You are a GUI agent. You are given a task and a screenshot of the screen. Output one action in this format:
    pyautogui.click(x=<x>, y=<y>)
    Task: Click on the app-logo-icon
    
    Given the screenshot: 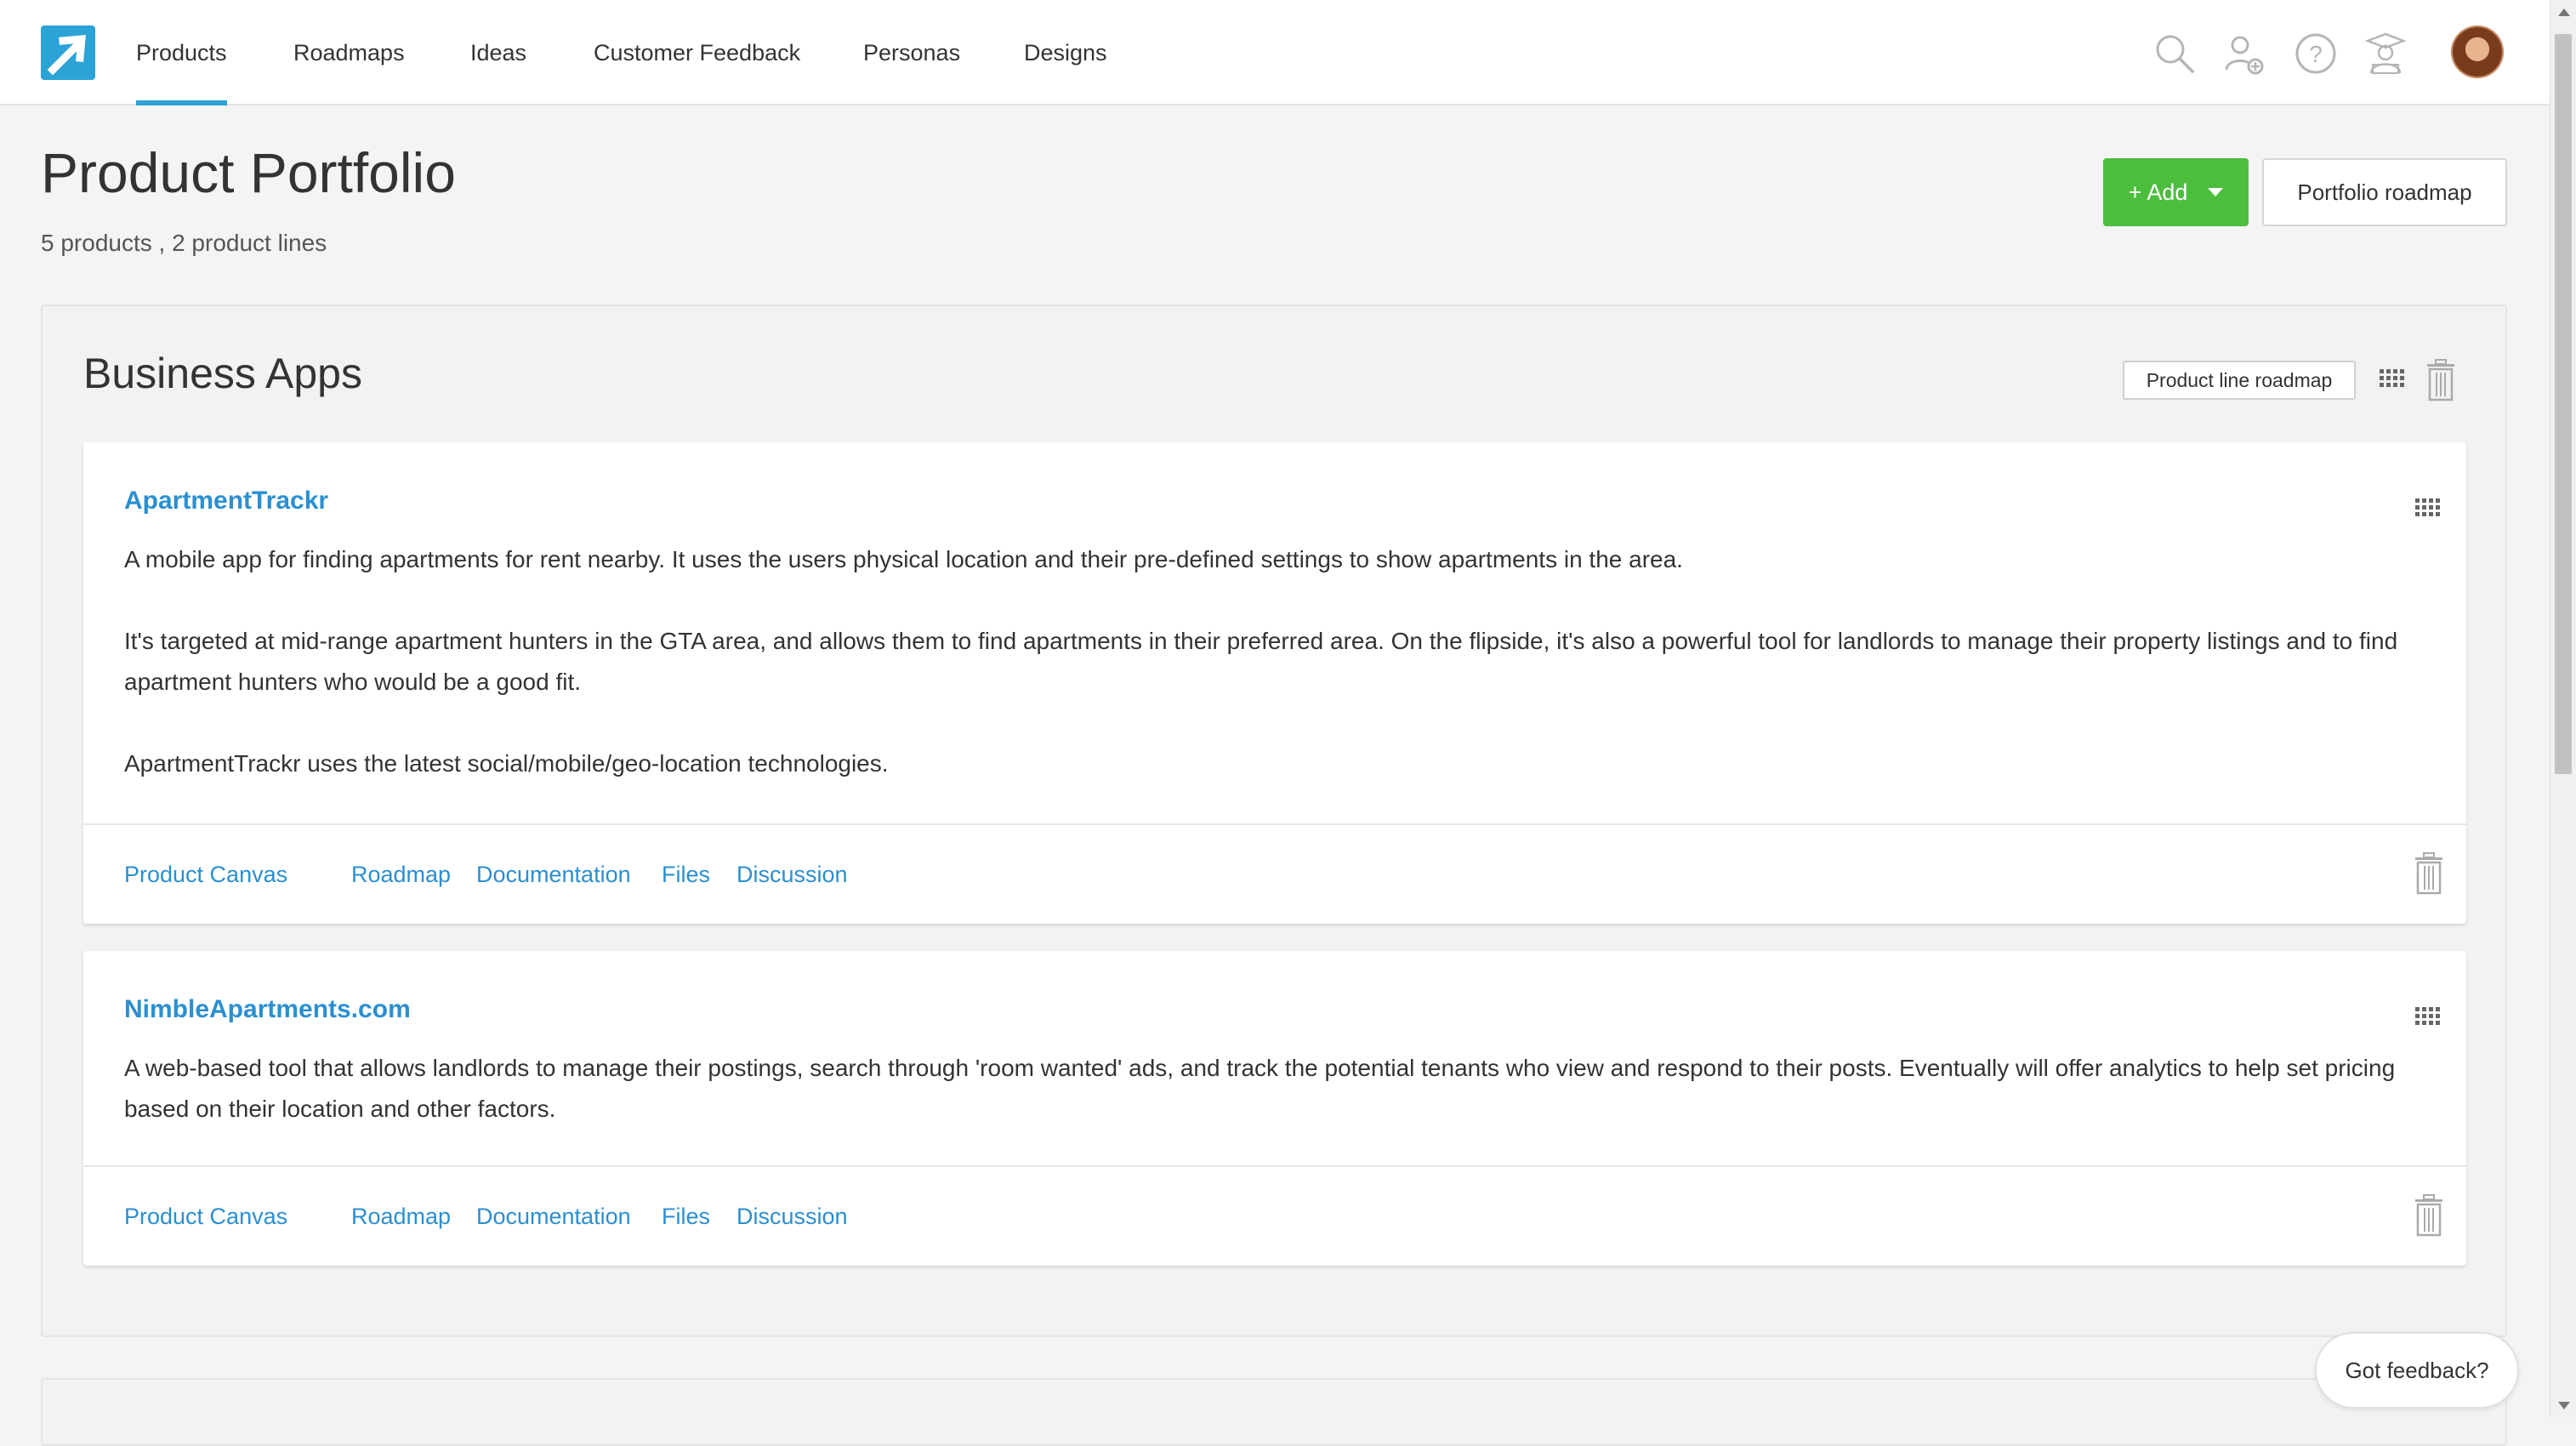 What is the action you would take?
    pyautogui.click(x=68, y=53)
    